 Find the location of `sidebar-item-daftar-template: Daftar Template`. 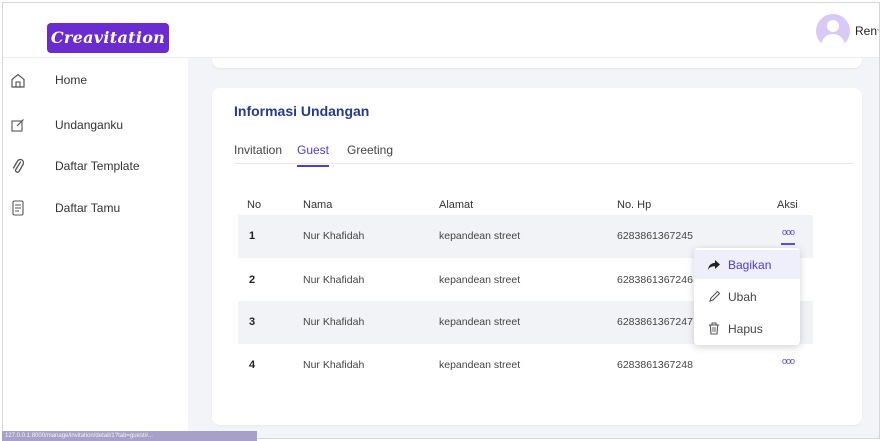

sidebar-item-daftar-template: Daftar Template is located at coordinates (95, 166).